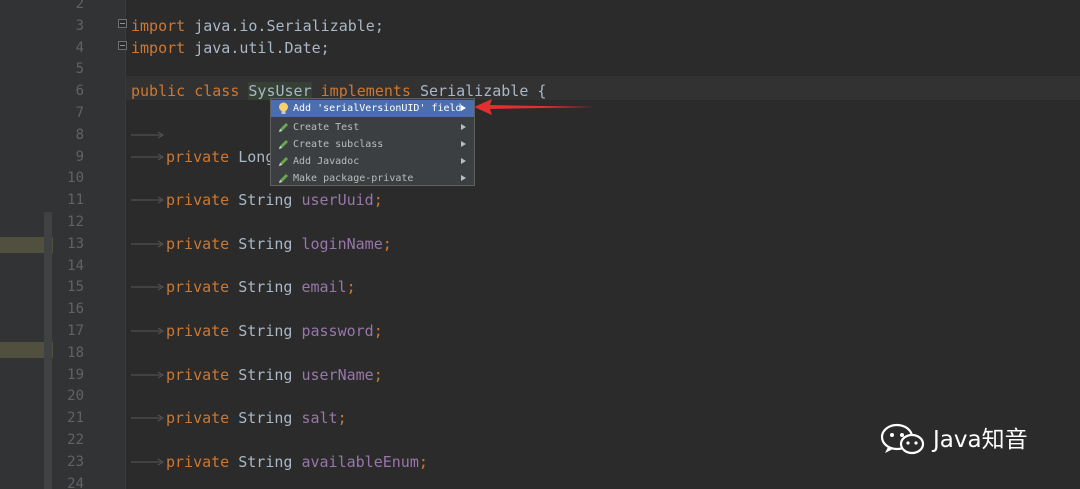  Describe the element at coordinates (48, 350) in the screenshot. I see `scrollbar` at that location.